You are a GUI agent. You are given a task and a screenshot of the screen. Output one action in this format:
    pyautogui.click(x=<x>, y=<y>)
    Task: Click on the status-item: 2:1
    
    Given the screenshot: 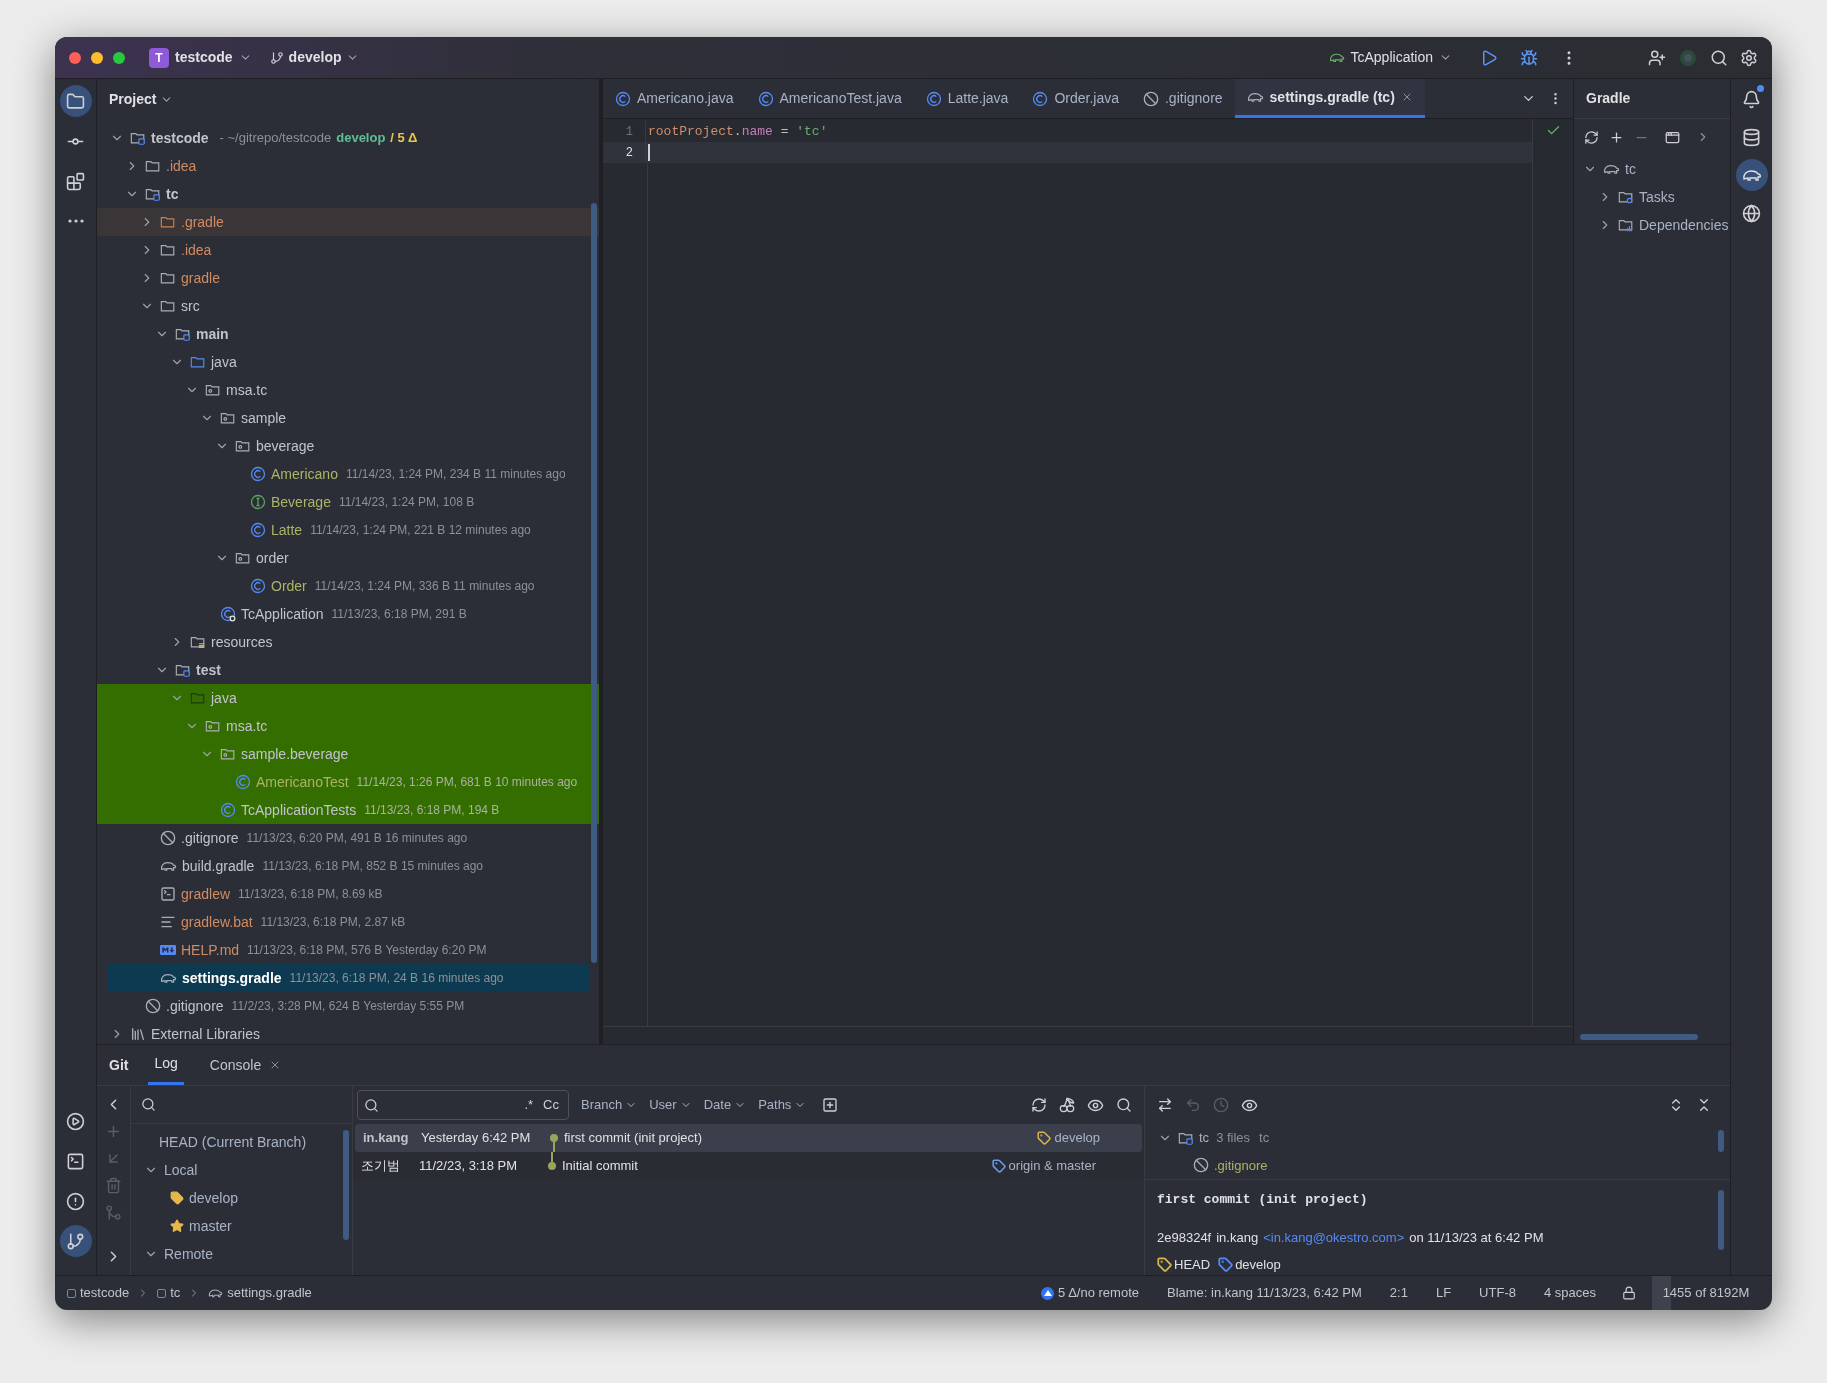 What is the action you would take?
    pyautogui.click(x=1398, y=1293)
    